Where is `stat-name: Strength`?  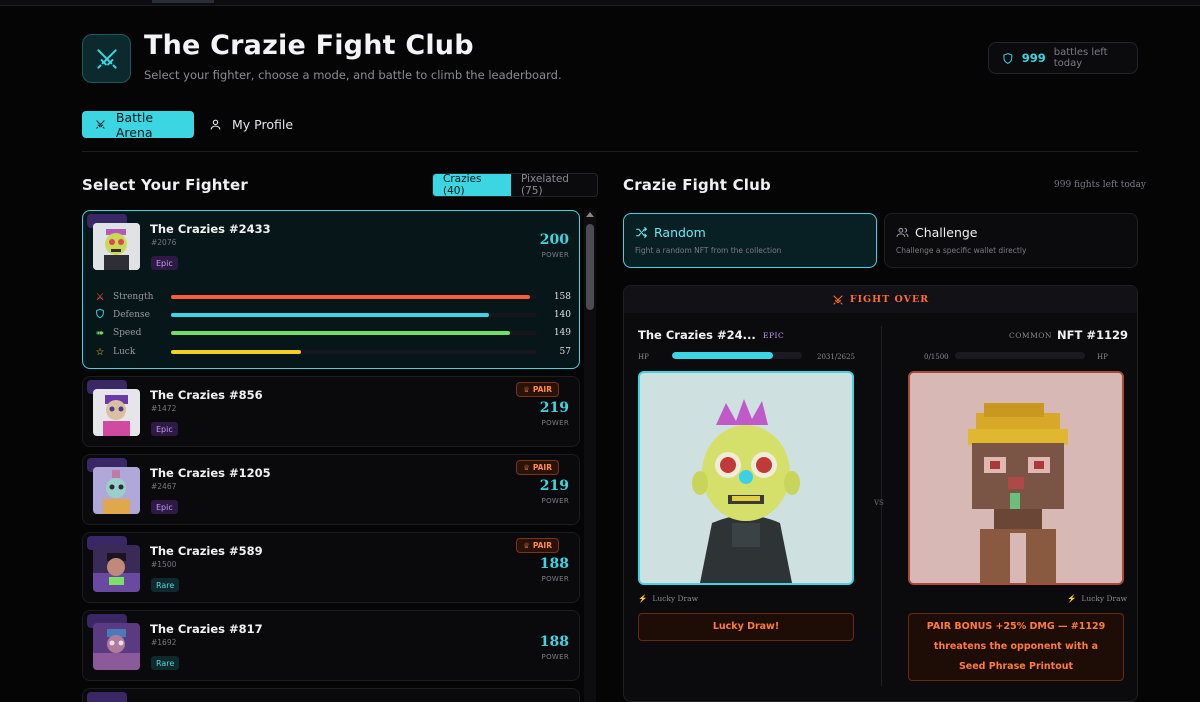 stat-name: Strength is located at coordinates (133, 297).